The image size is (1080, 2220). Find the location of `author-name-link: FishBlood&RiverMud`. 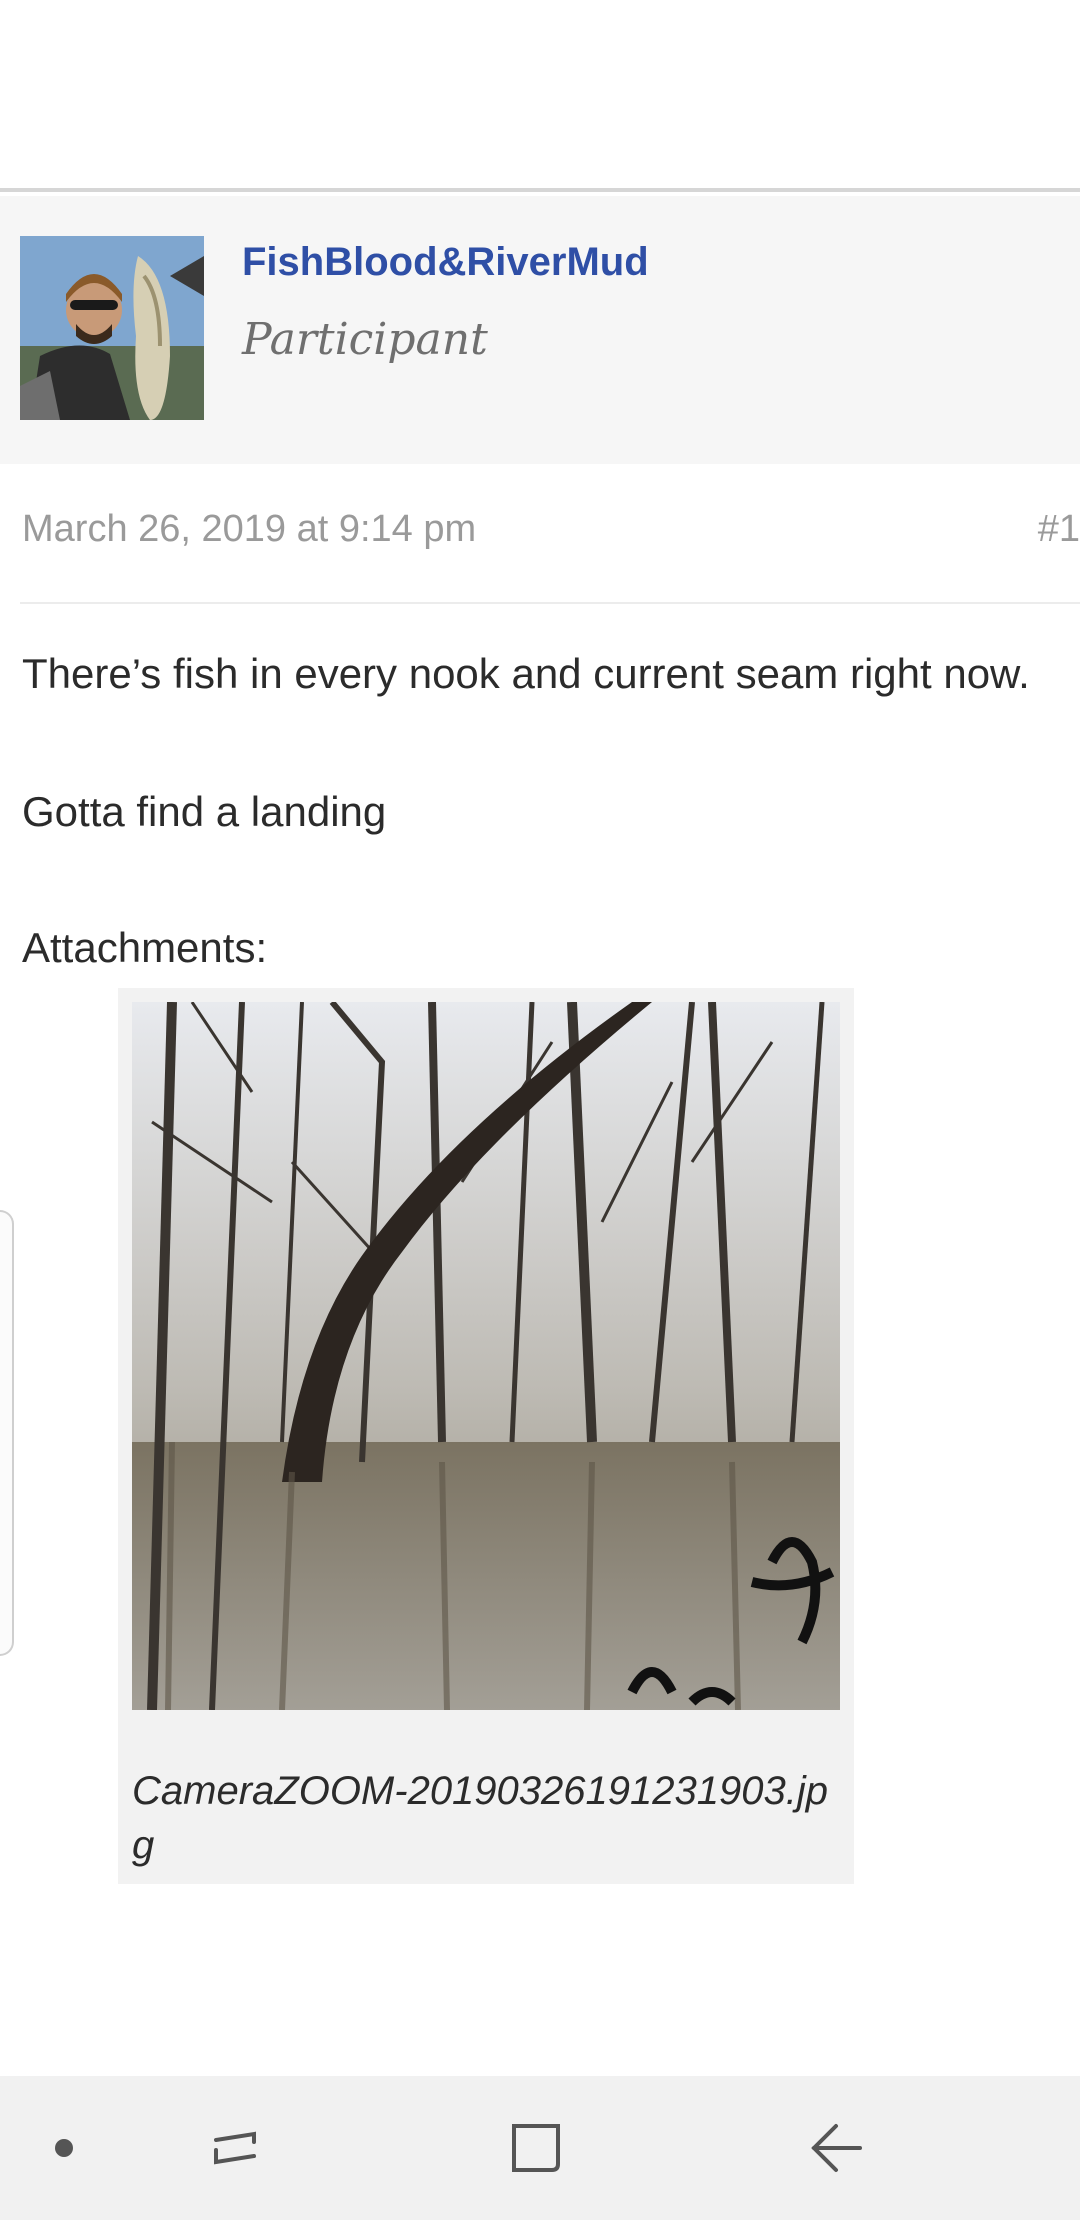

author-name-link: FishBlood&RiverMud is located at coordinates (445, 262).